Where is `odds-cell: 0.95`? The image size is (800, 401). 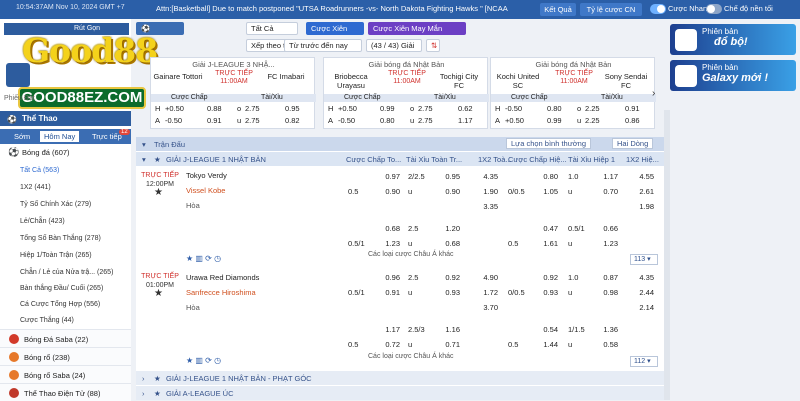 odds-cell: 0.95 is located at coordinates (444, 177).